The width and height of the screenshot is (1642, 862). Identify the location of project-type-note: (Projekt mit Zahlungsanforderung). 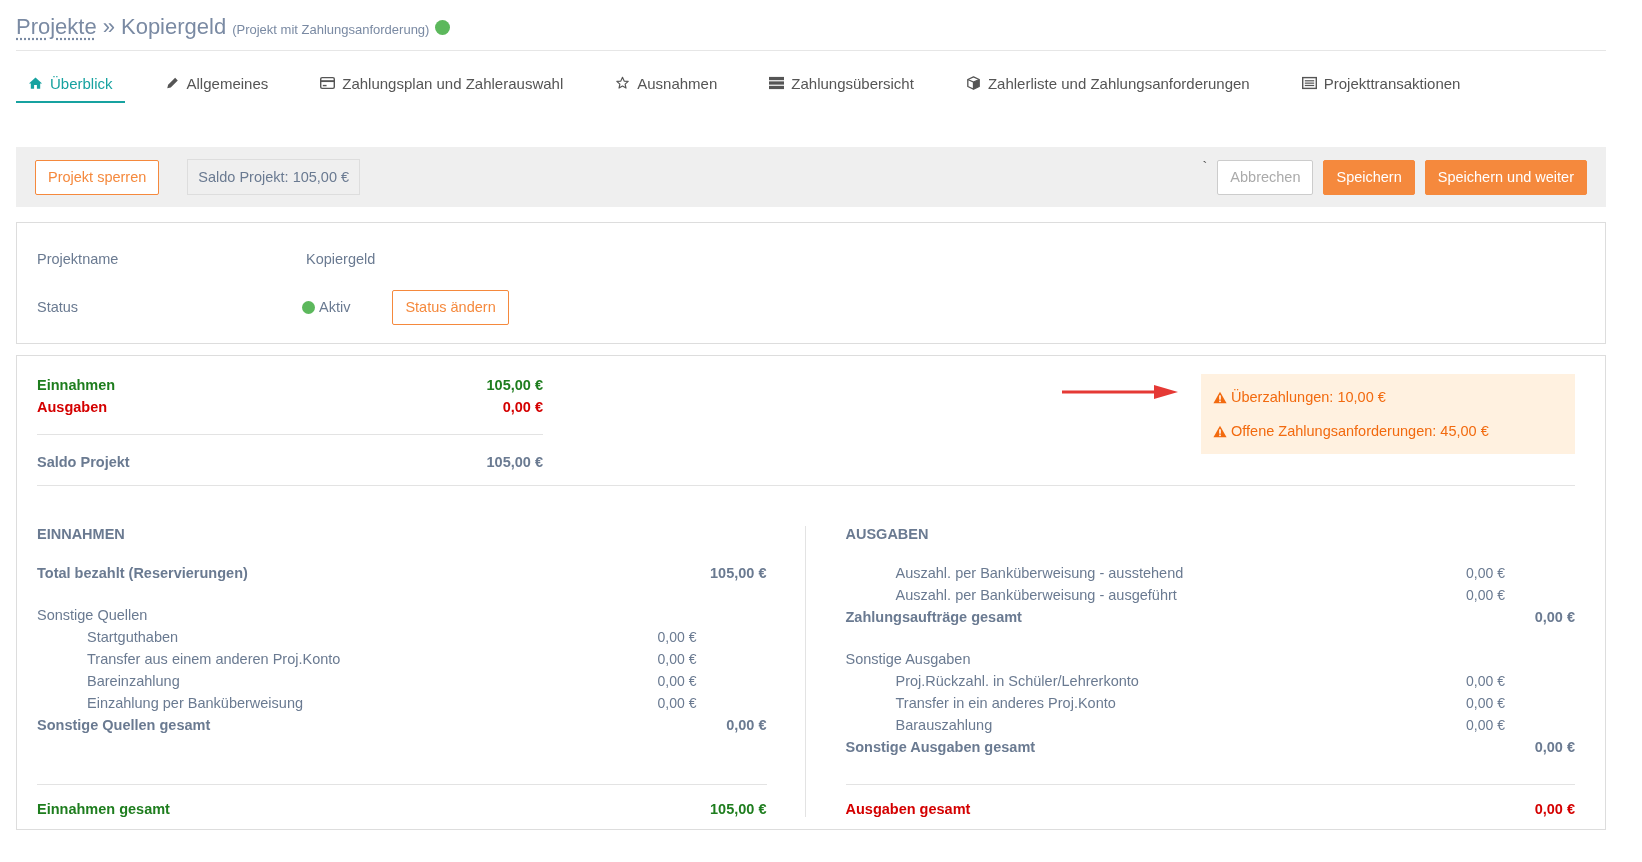
(331, 29).